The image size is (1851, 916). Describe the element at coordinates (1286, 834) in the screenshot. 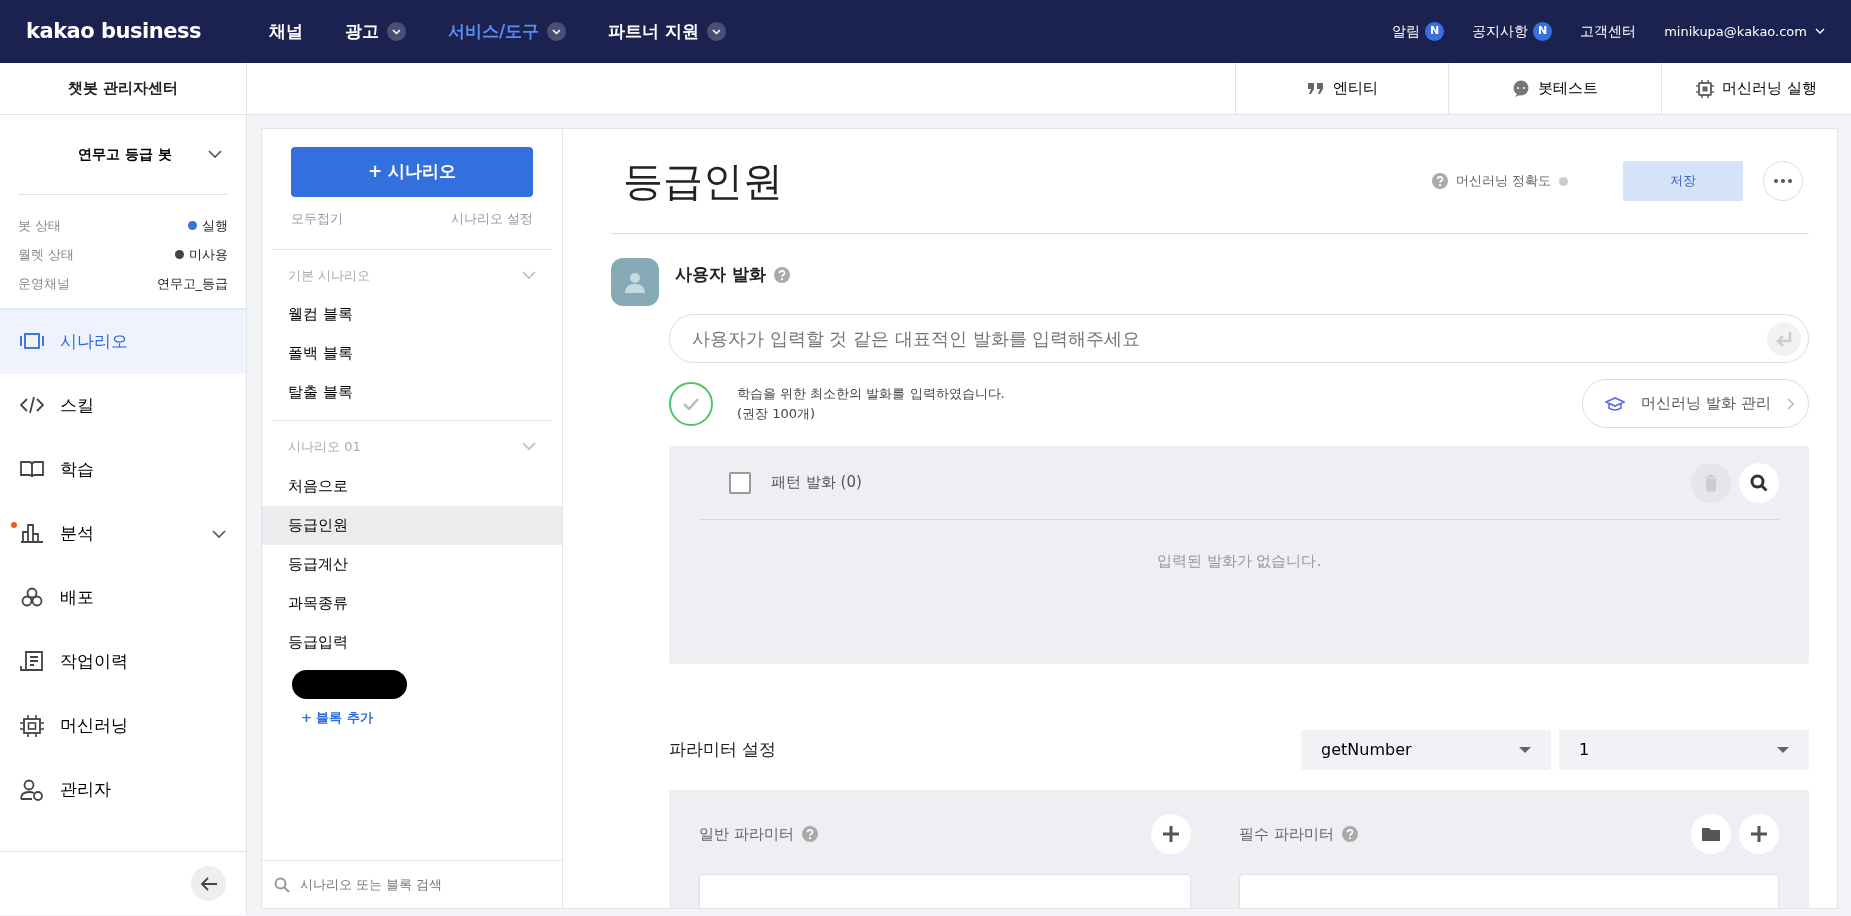

I see `parameter-label: 필수 파라미터` at that location.